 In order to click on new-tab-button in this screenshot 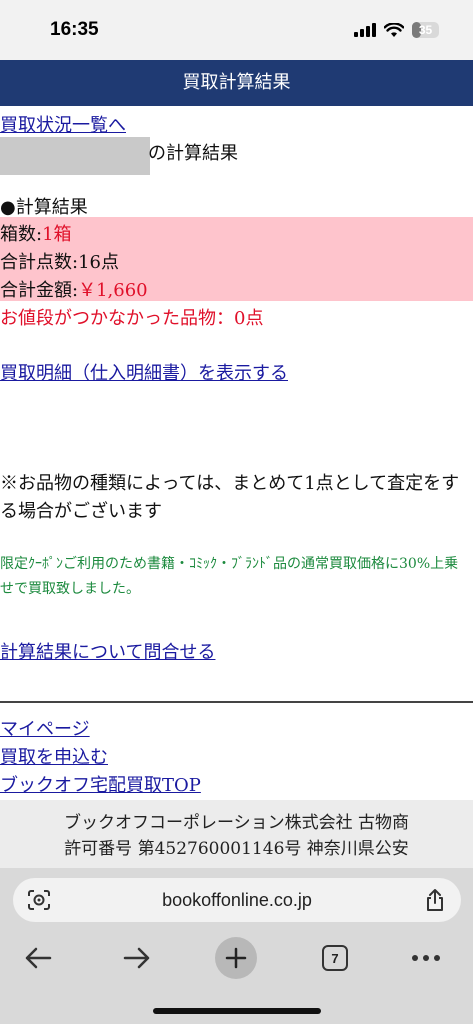, I will do `click(236, 958)`.